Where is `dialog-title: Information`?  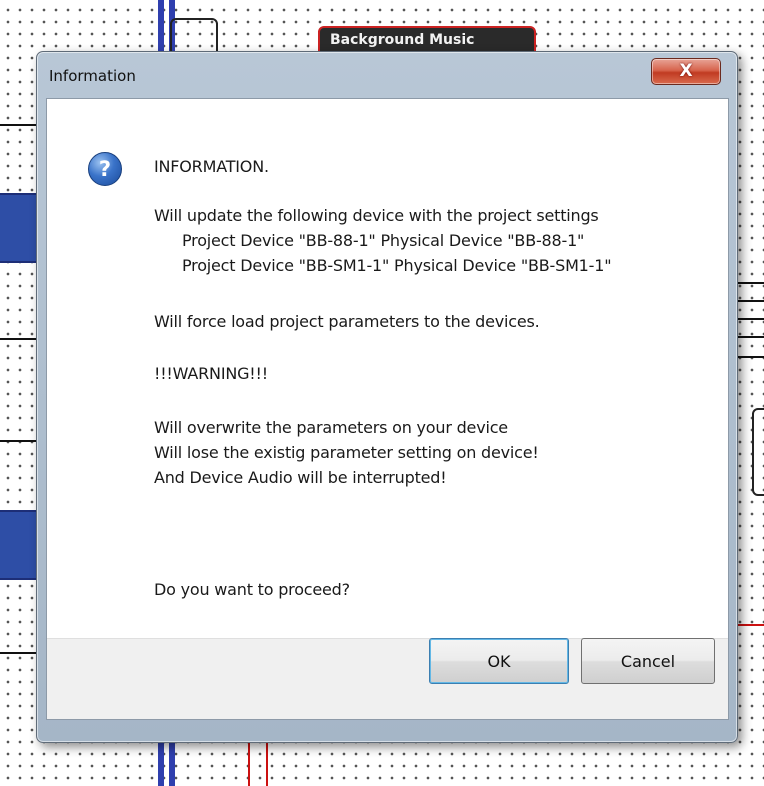 dialog-title: Information is located at coordinates (92, 76).